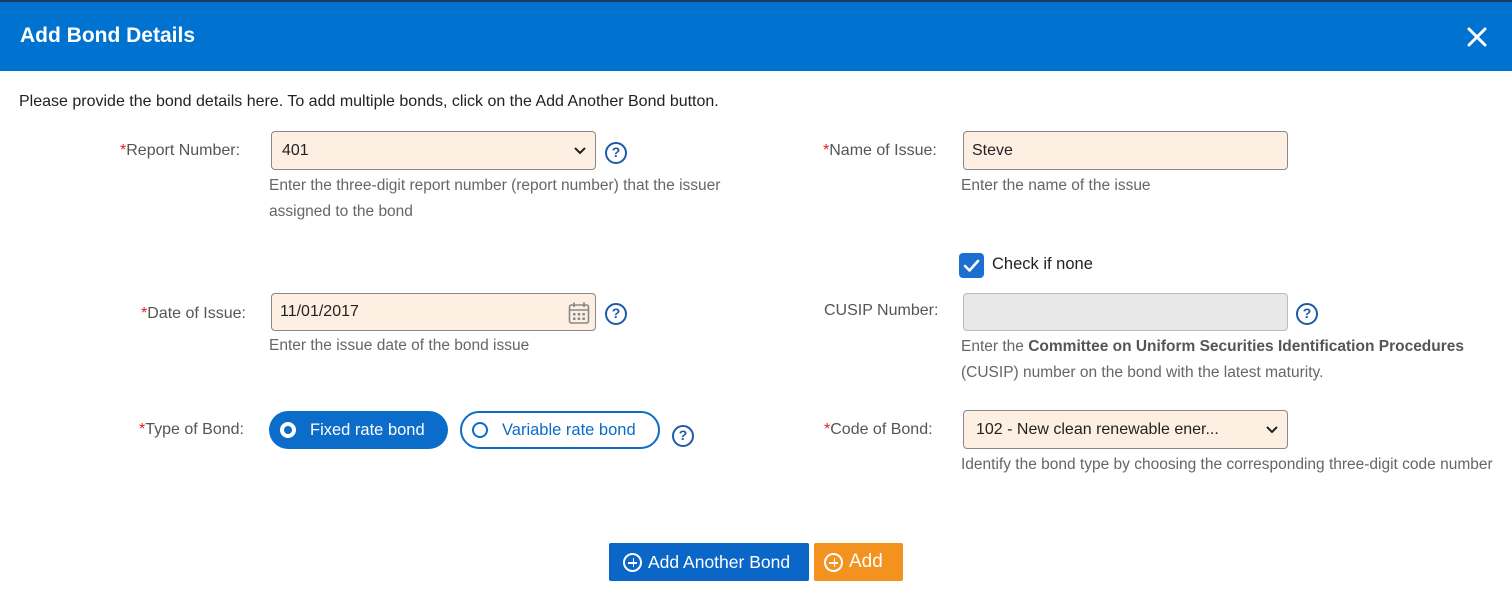  Describe the element at coordinates (367, 429) in the screenshot. I see `fixed-rate-bond-label: Fixed rate bond` at that location.